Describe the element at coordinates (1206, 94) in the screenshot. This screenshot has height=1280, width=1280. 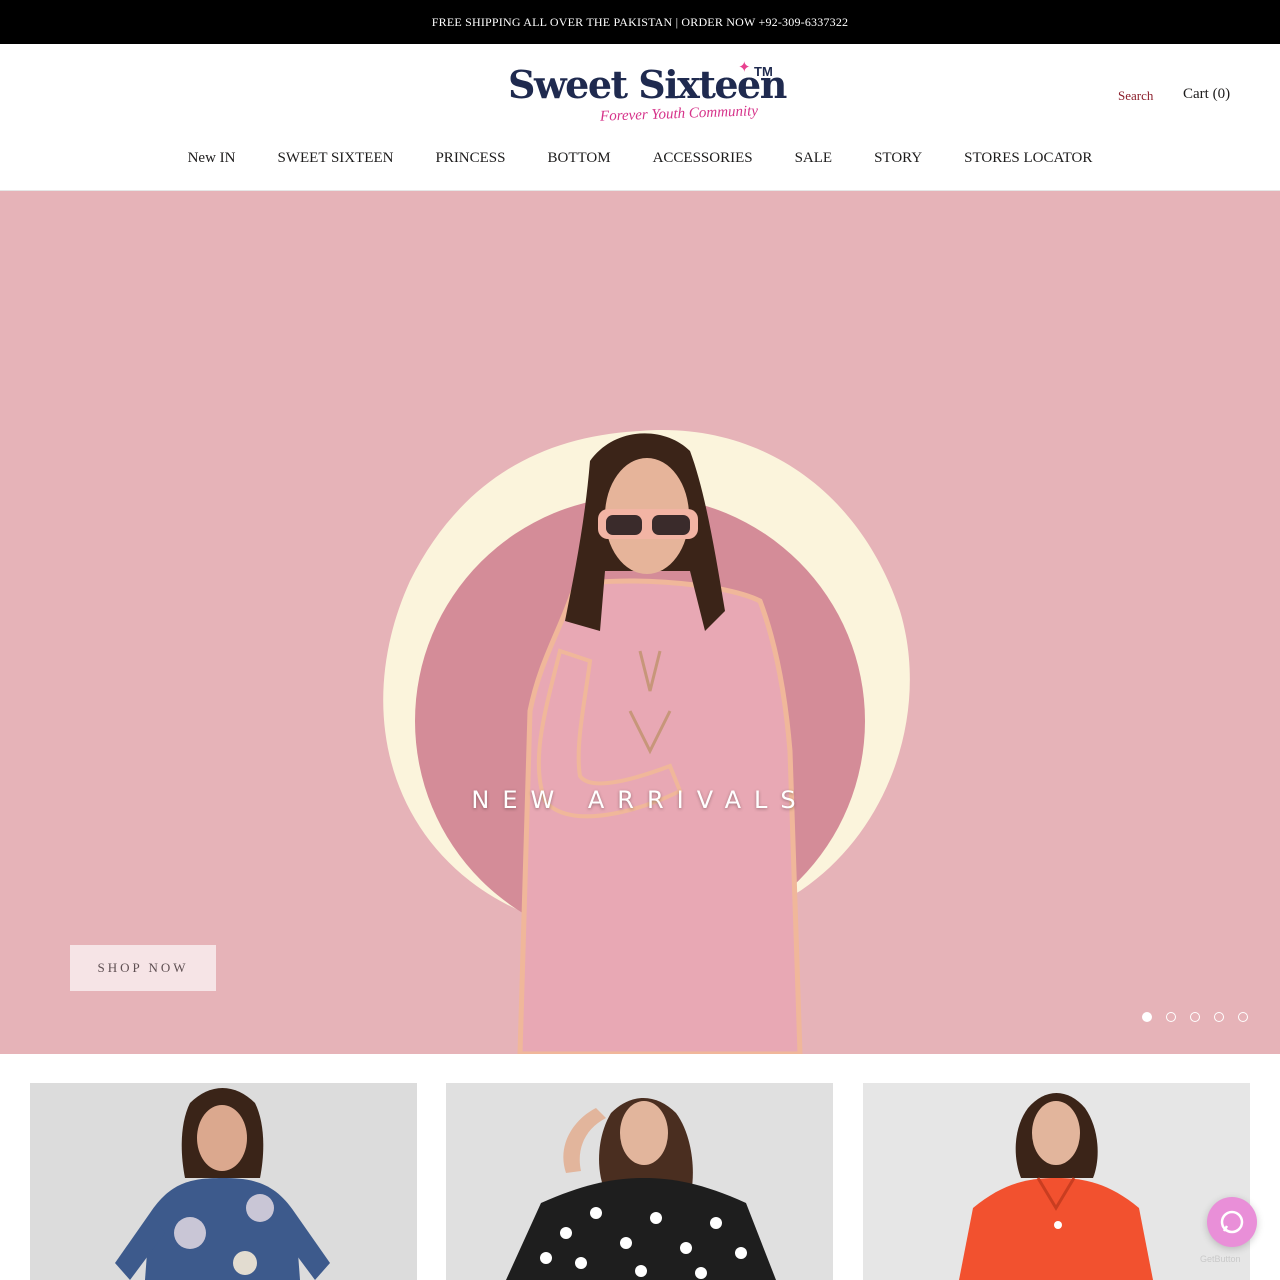
I see `cart-link: Cart (0)` at that location.